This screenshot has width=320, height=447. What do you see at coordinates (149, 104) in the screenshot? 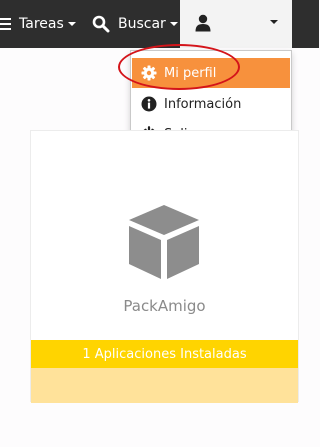
I see `info-icon` at bounding box center [149, 104].